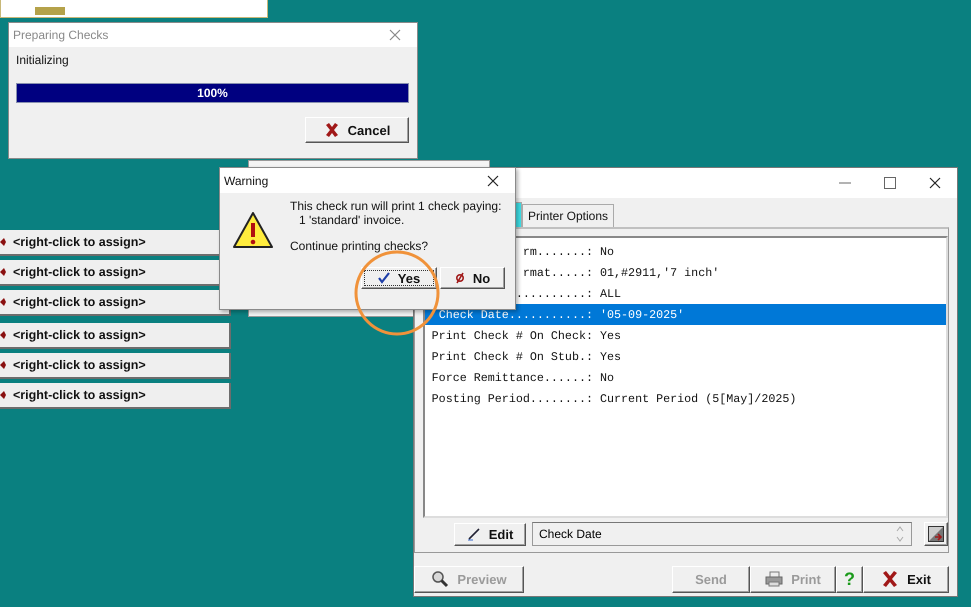  I want to click on setting-label: Print Check # On Stub.:, so click(512, 357).